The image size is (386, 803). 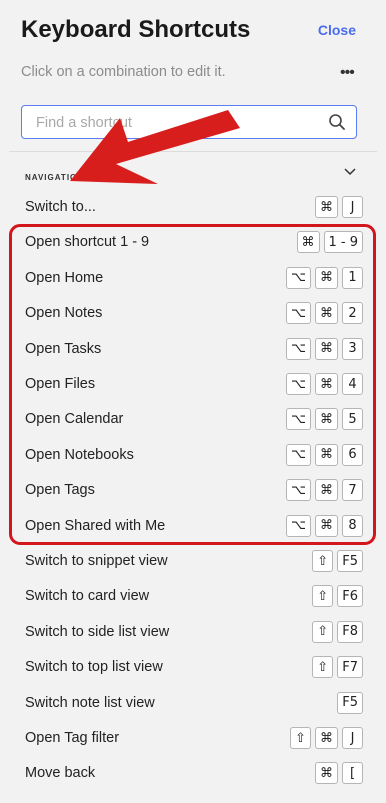 What do you see at coordinates (194, 561) in the screenshot?
I see `shortcut-row: Switch to snippet view ⇧ F5` at bounding box center [194, 561].